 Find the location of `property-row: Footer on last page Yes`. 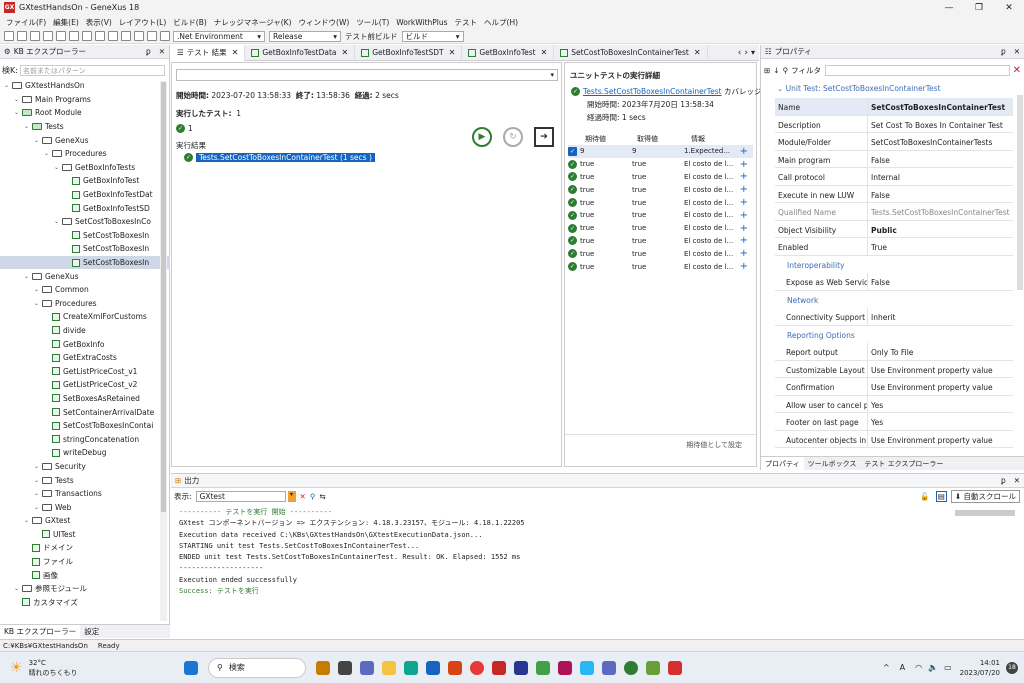

property-row: Footer on last page Yes is located at coordinates (894, 422).